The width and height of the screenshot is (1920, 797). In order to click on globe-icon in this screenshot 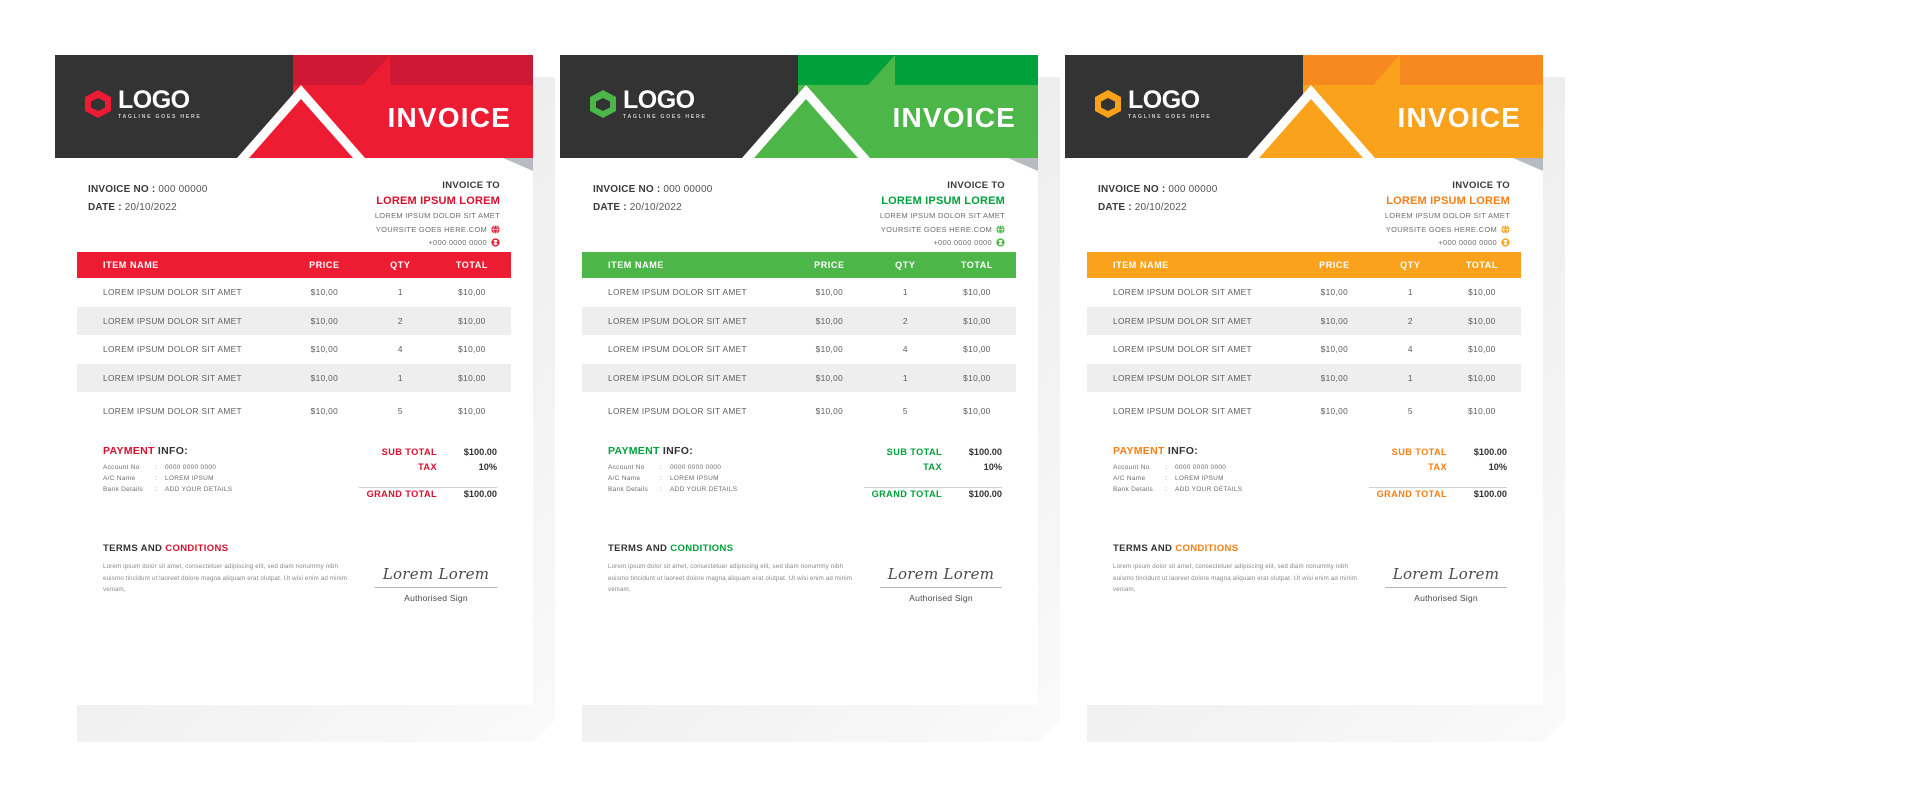, I will do `click(1505, 229)`.